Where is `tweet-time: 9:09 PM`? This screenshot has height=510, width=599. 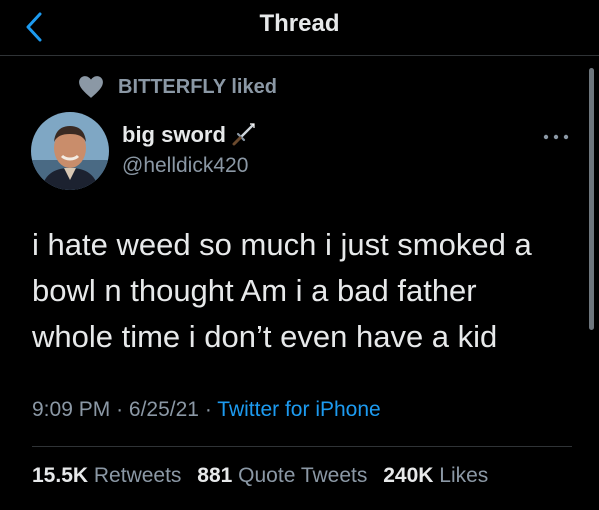 tweet-time: 9:09 PM is located at coordinates (71, 409).